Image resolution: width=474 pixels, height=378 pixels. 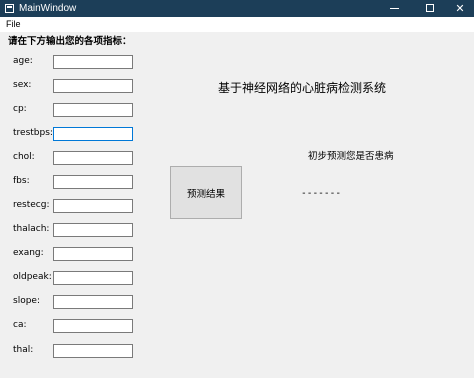 What do you see at coordinates (22, 85) in the screenshot?
I see `label-sex: sex:` at bounding box center [22, 85].